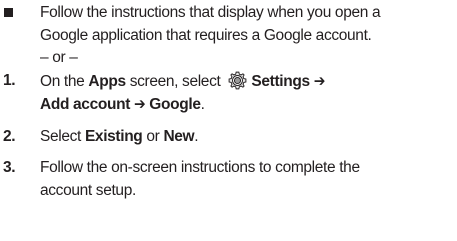 The width and height of the screenshot is (457, 241). I want to click on step-1-mid: screen, select, so click(175, 81).